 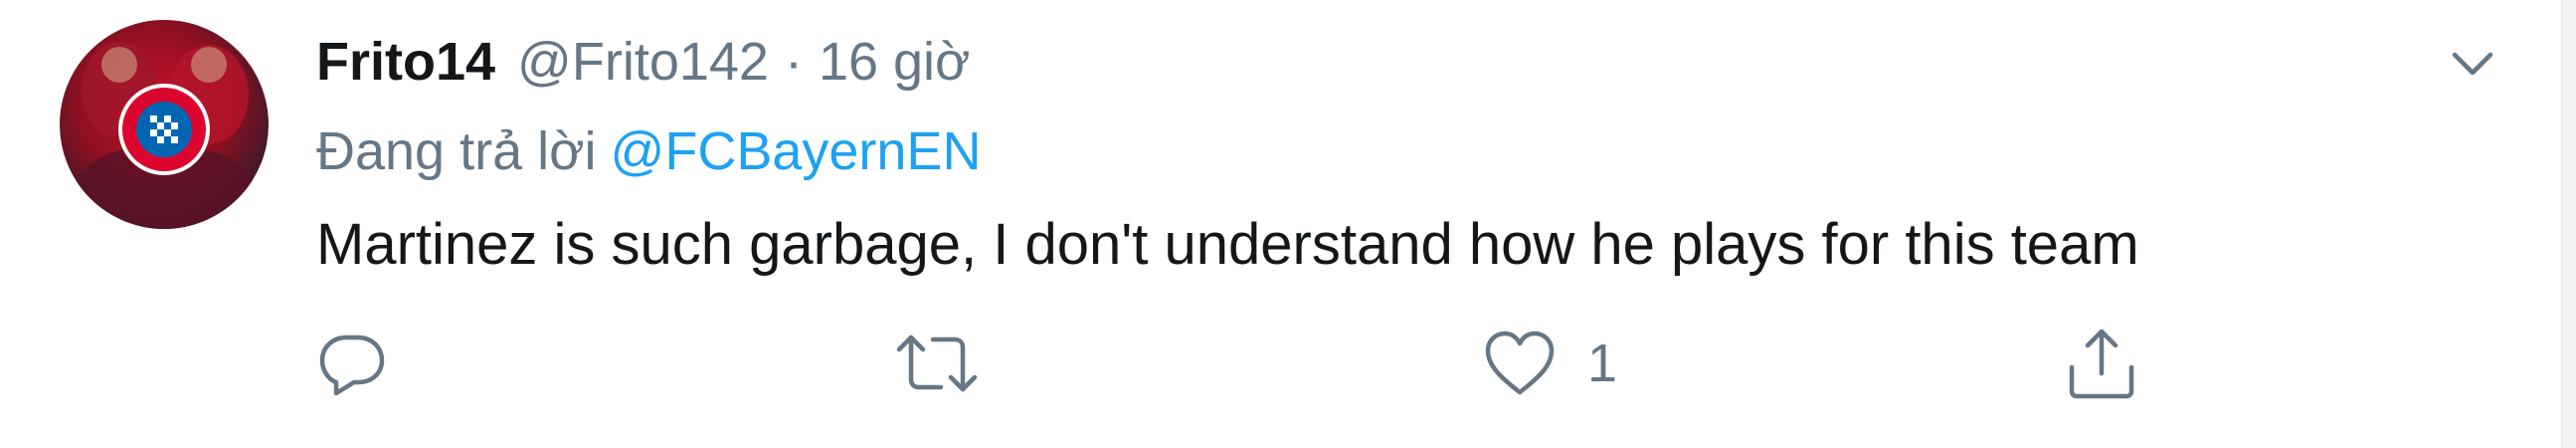 I want to click on retweet-button, so click(x=952, y=363).